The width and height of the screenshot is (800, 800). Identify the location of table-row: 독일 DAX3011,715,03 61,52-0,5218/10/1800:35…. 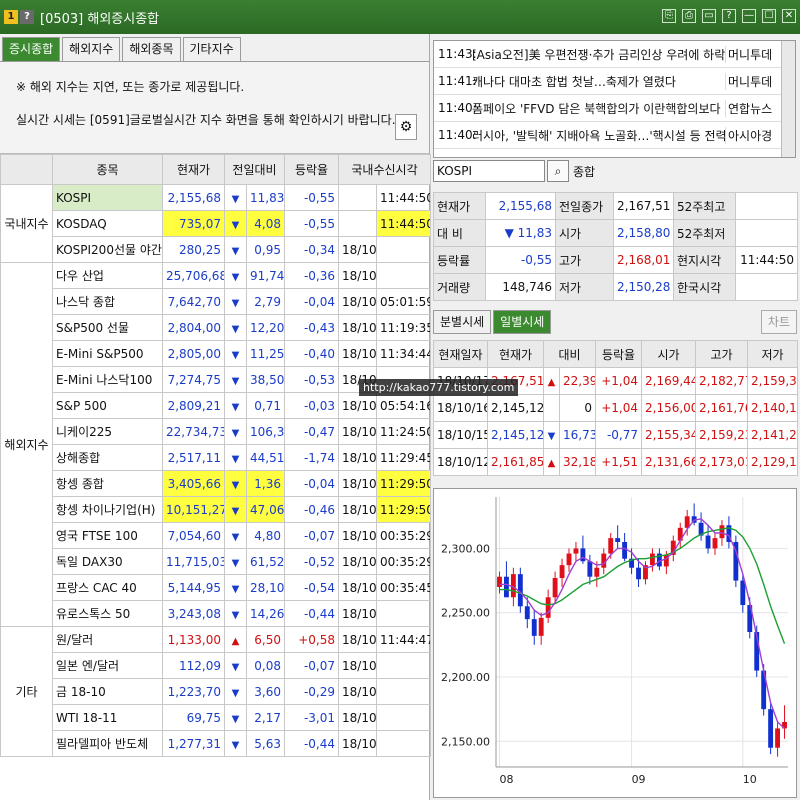
(216, 561).